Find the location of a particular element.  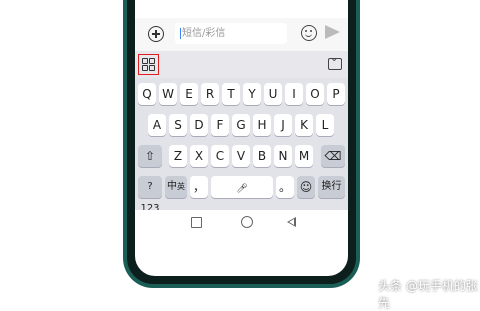

backspace-key: ⌫ is located at coordinates (333, 156).